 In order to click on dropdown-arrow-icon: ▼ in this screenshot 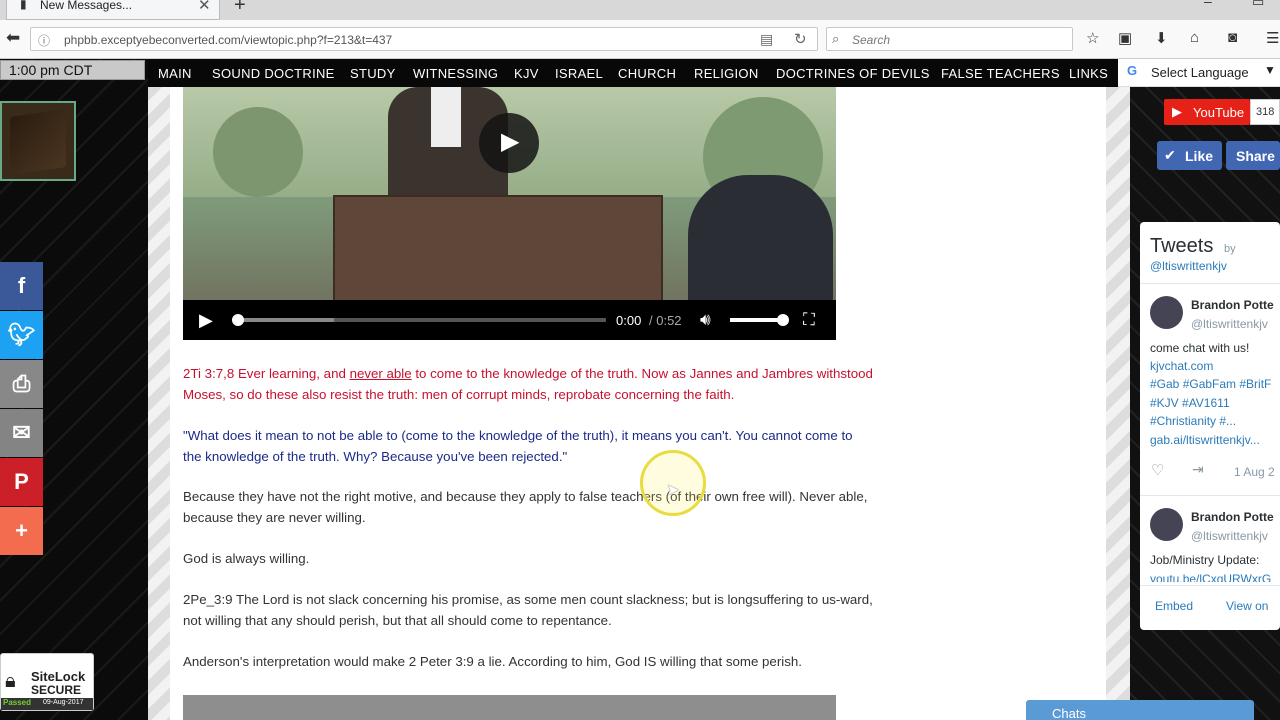, I will do `click(1270, 70)`.